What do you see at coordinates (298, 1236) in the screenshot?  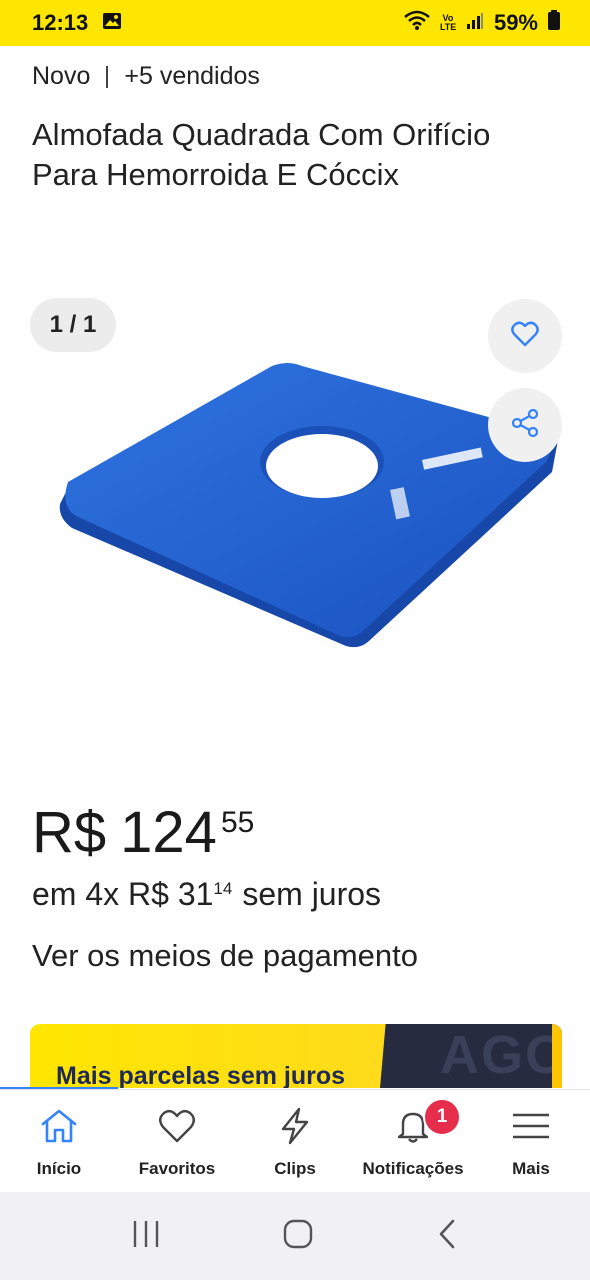 I see `home-circle-icon` at bounding box center [298, 1236].